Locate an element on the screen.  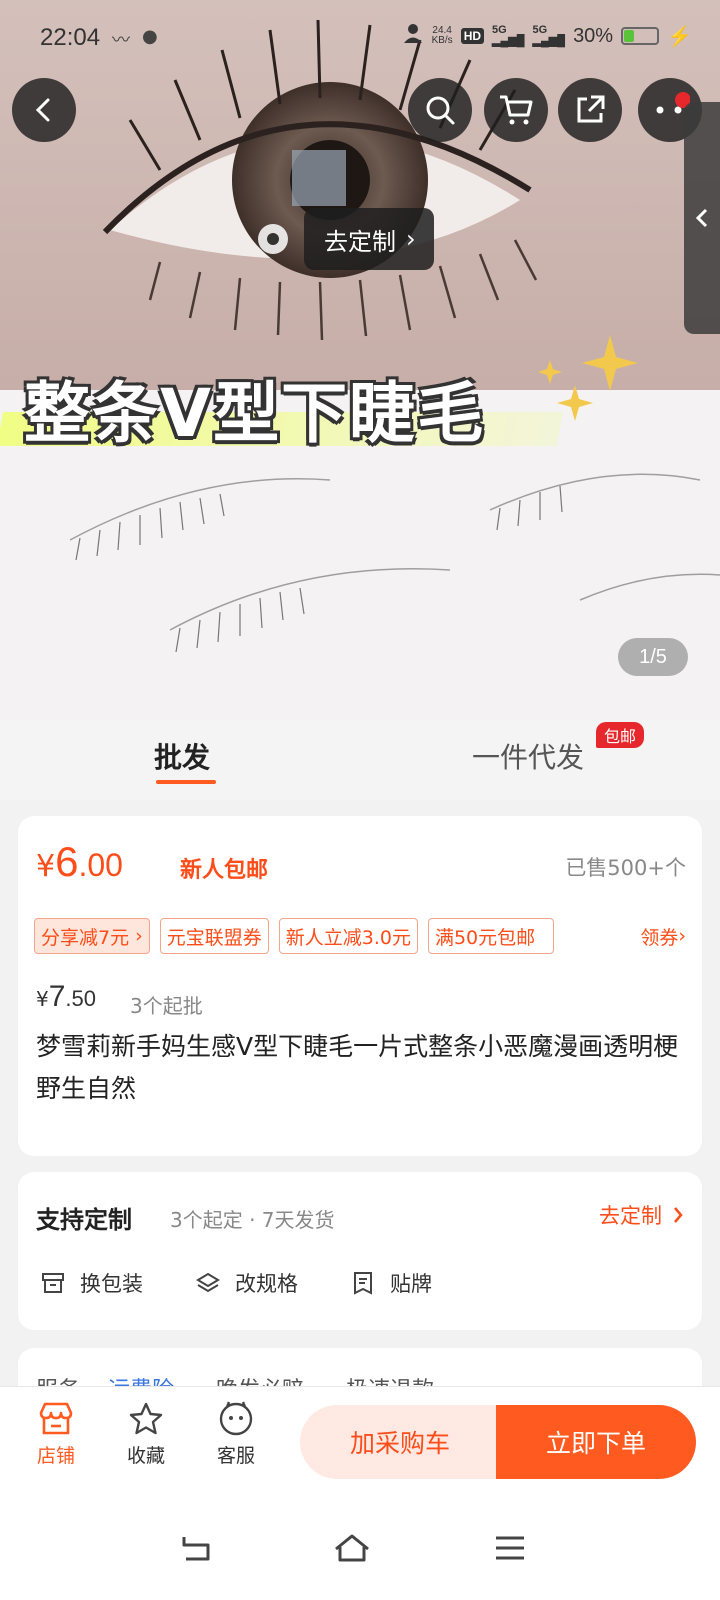
price-note: 新人包邮 is located at coordinates (224, 870).